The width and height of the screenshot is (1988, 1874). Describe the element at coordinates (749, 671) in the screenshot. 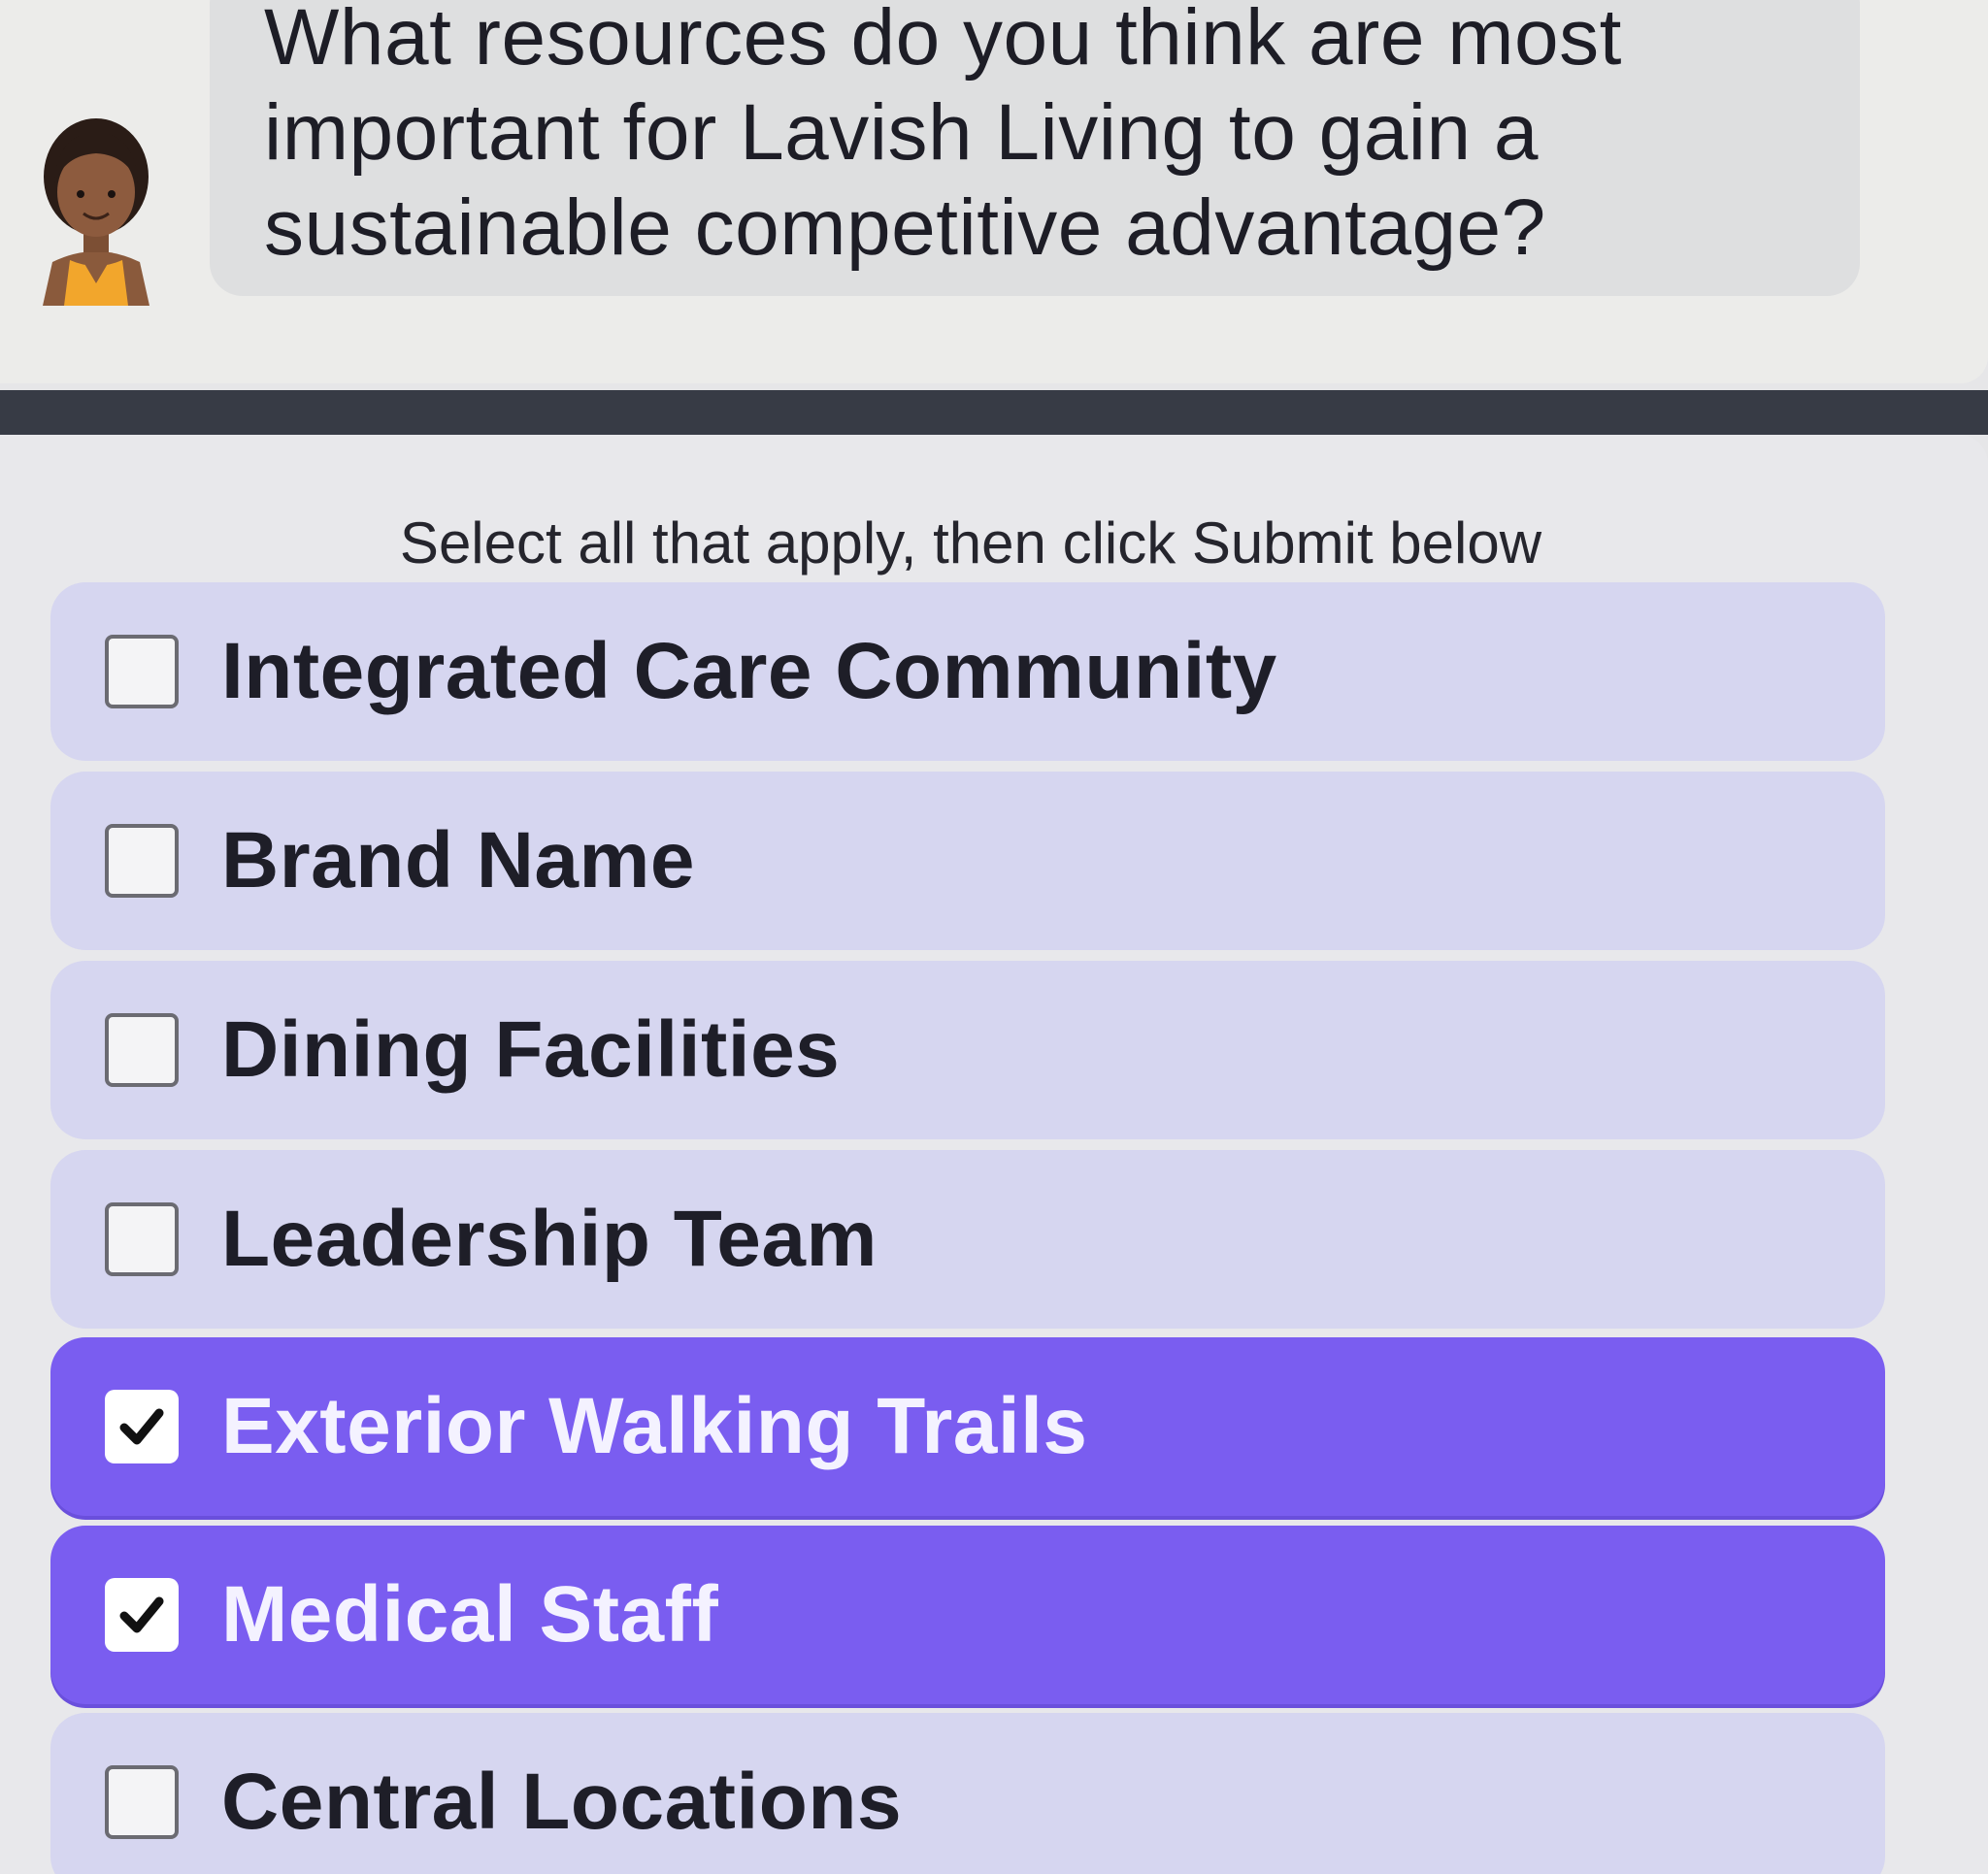

I see `option-label: Integrated Care Community` at that location.